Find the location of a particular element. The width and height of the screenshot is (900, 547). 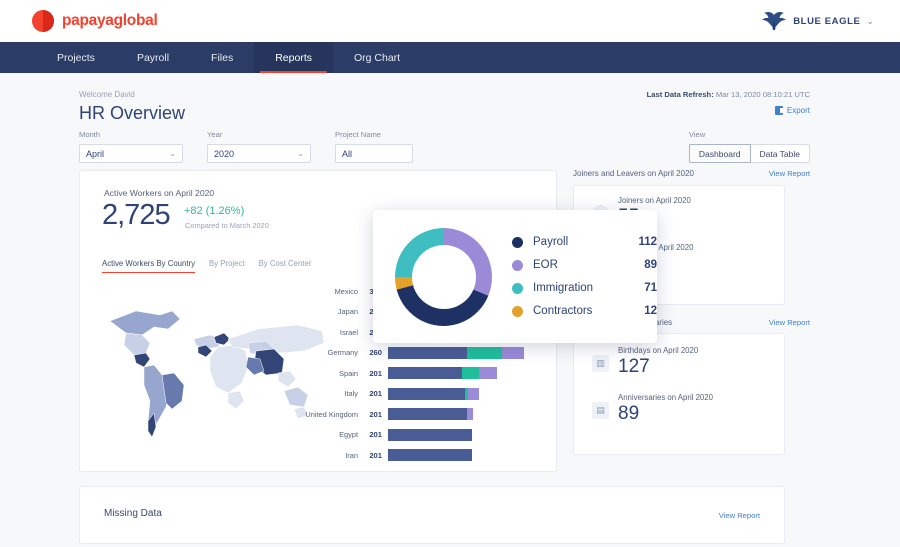

nav-item-payroll: Payroll is located at coordinates (153, 57).